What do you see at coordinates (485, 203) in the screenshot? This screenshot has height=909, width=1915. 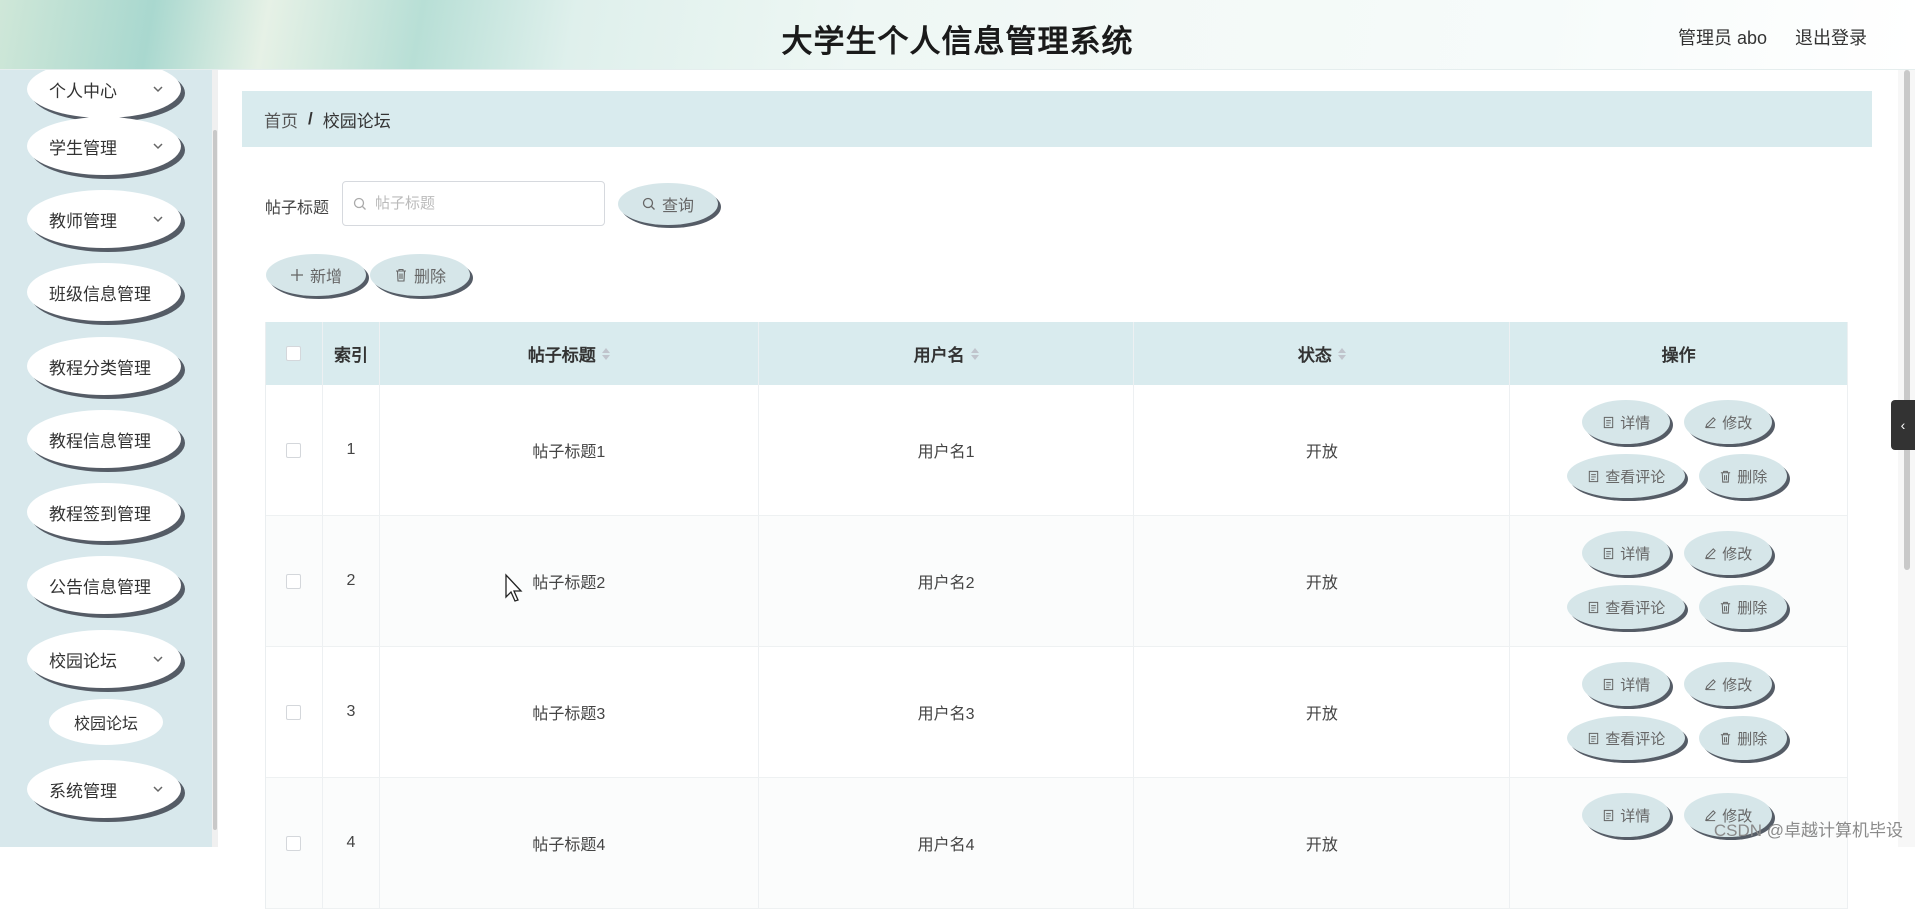 I see `search-input` at bounding box center [485, 203].